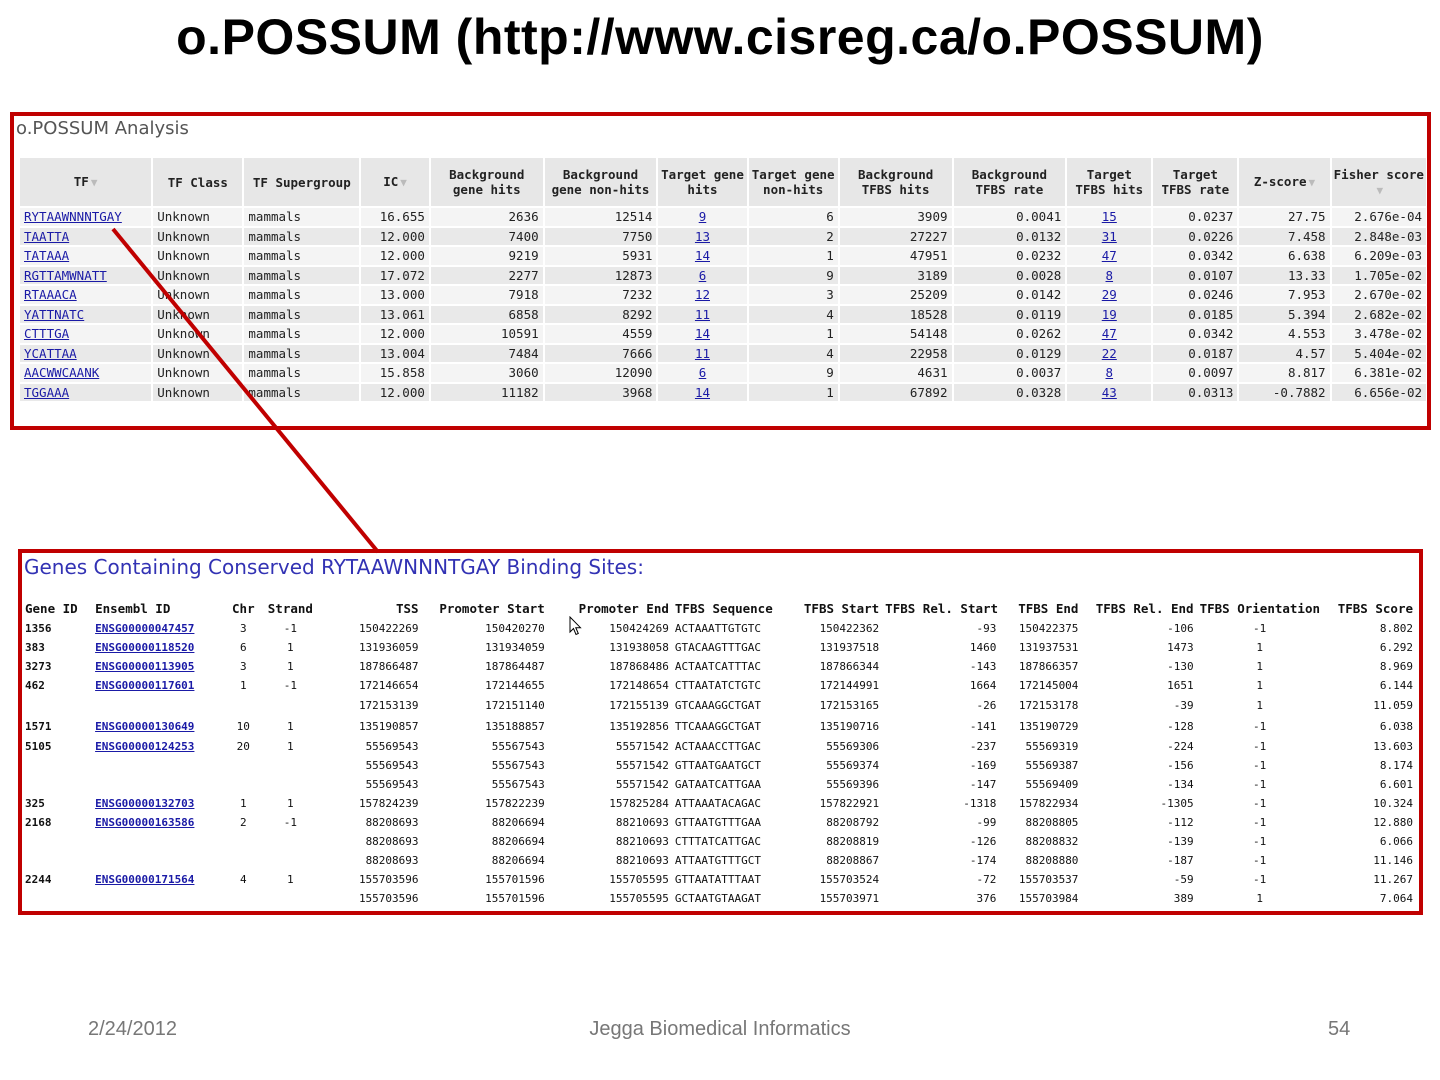 The height and width of the screenshot is (1080, 1440). What do you see at coordinates (1009, 182) in the screenshot?
I see `column-header: Background TFBS rate` at bounding box center [1009, 182].